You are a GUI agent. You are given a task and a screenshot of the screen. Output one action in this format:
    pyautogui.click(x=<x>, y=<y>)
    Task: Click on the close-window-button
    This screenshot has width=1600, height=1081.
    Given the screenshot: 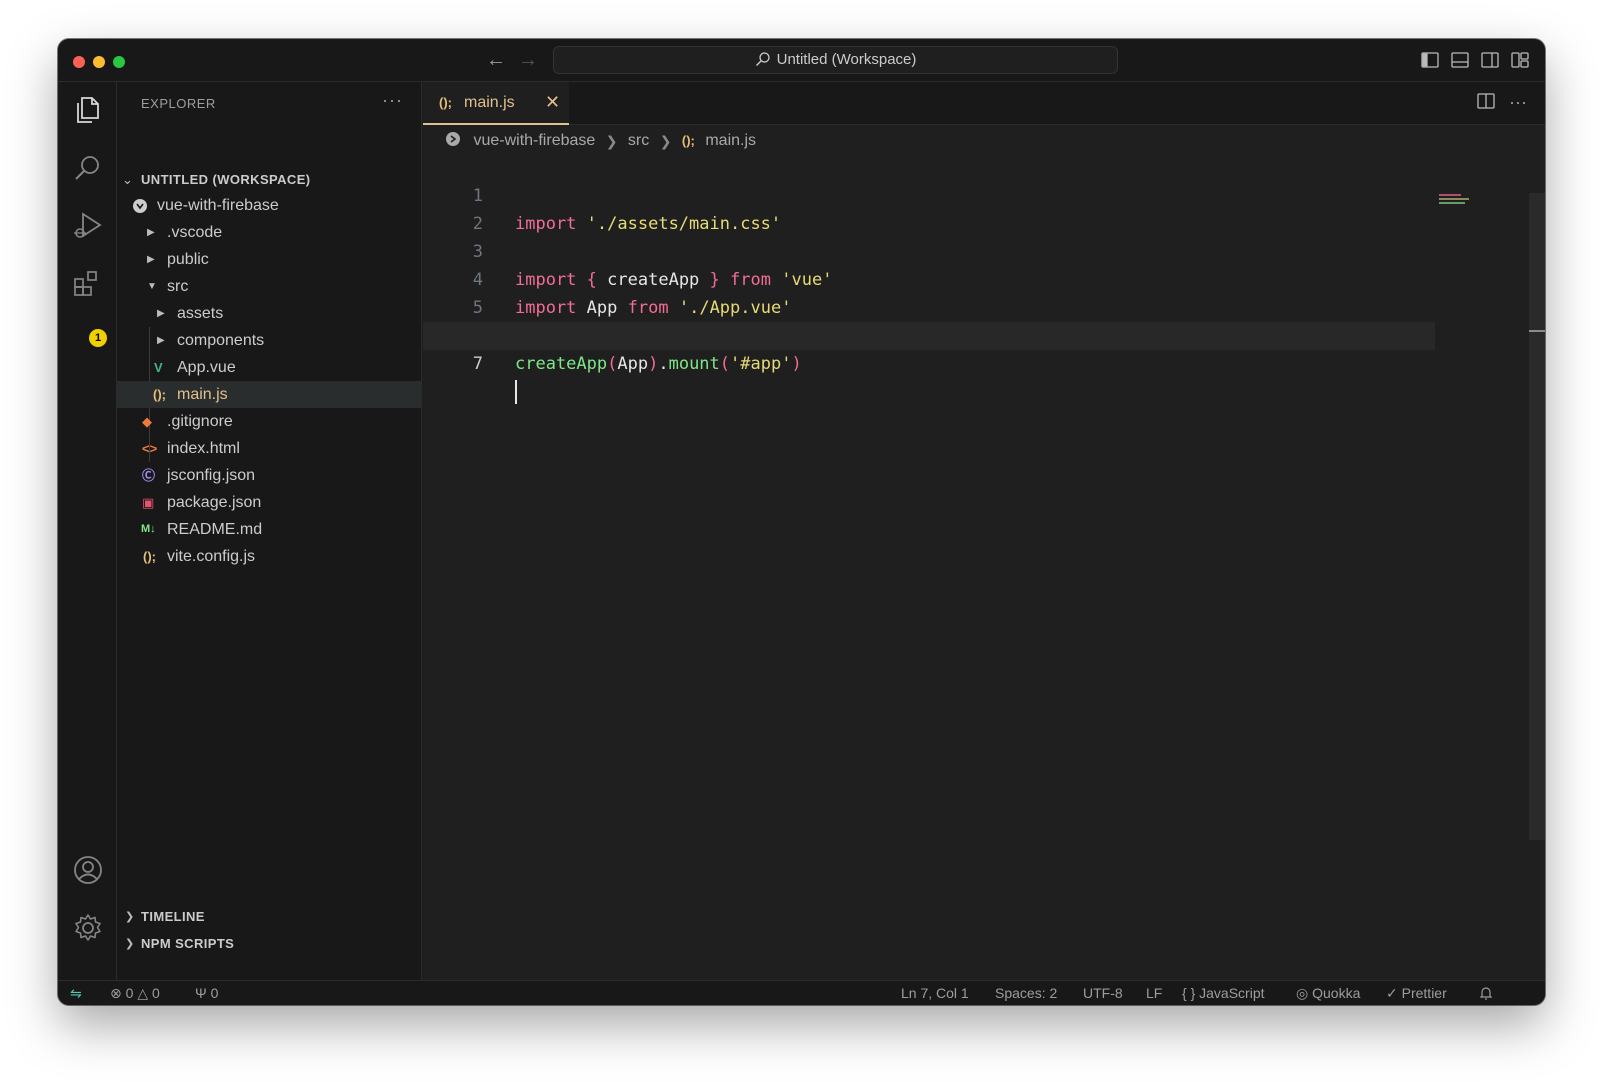 What is the action you would take?
    pyautogui.click(x=79, y=62)
    